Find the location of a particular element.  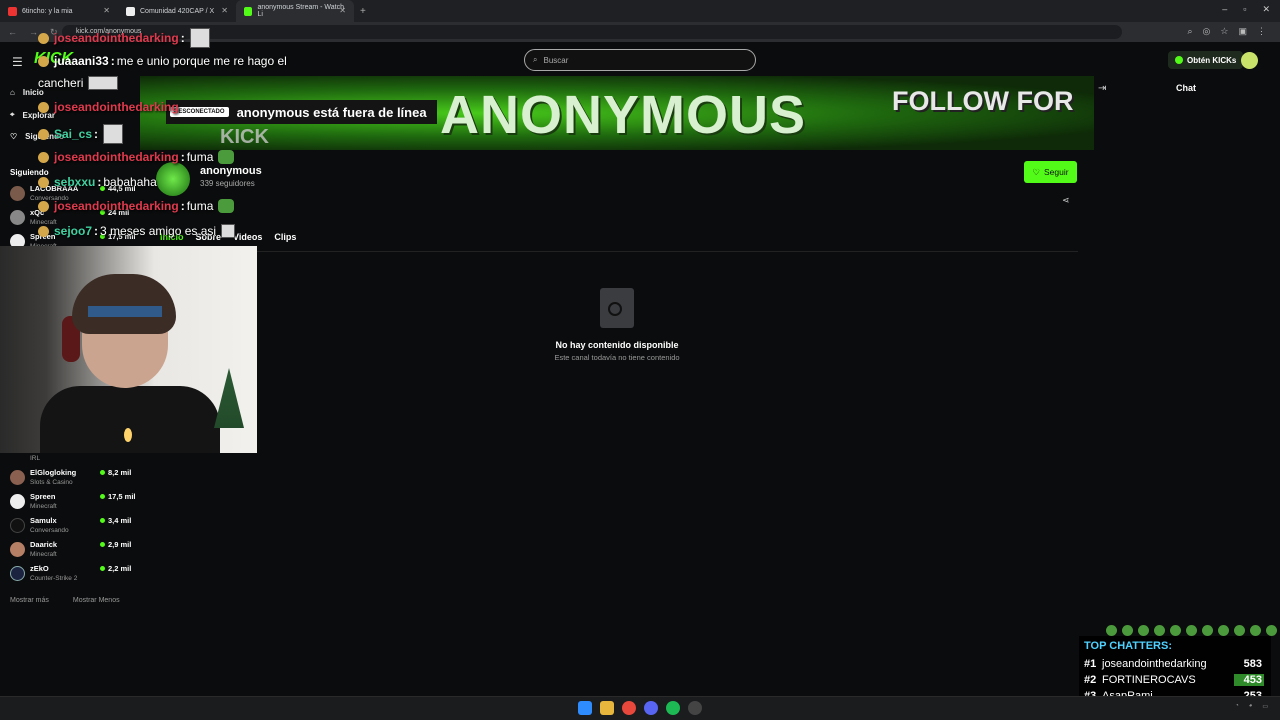

webcam-feed is located at coordinates (128, 349).